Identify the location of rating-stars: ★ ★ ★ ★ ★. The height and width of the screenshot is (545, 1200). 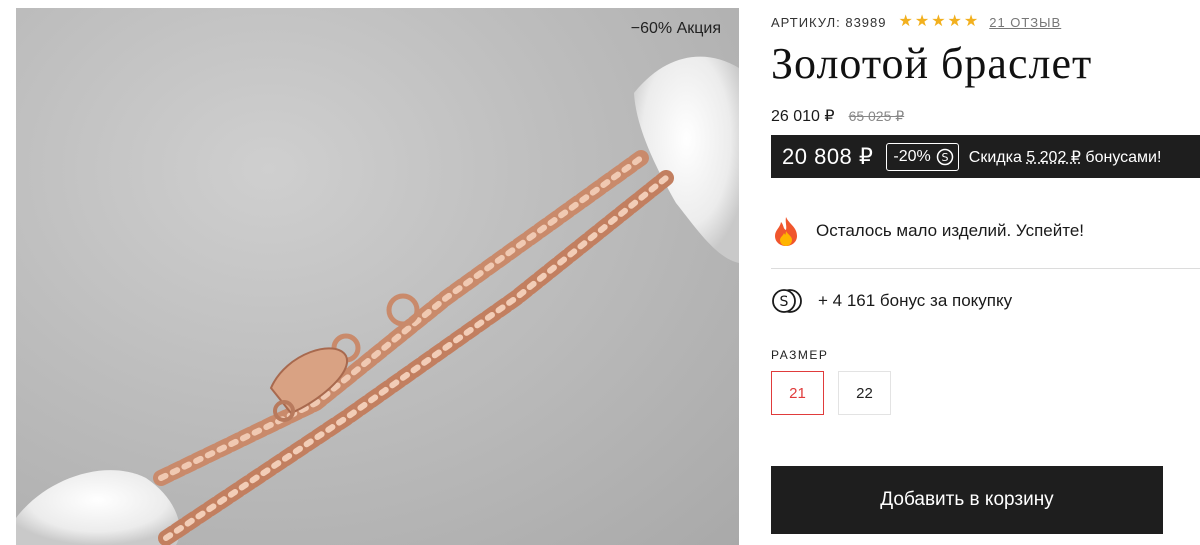
(939, 22).